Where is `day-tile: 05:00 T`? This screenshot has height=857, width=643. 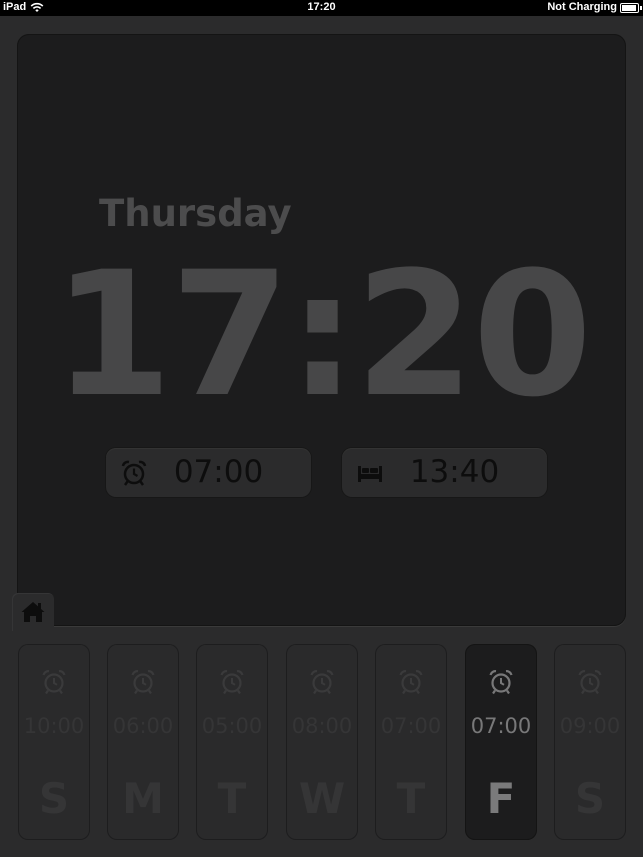 day-tile: 05:00 T is located at coordinates (232, 742).